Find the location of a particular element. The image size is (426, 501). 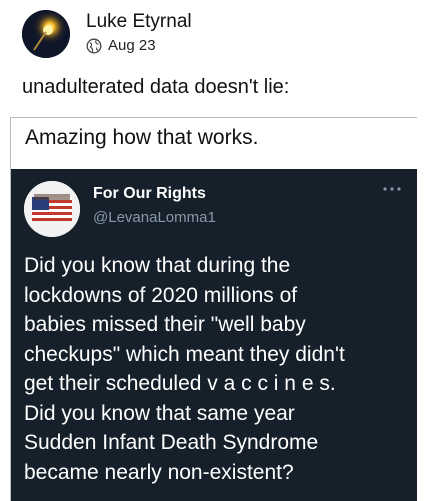

tweet-line: Sudden Infant Death Syndrome is located at coordinates (171, 442).